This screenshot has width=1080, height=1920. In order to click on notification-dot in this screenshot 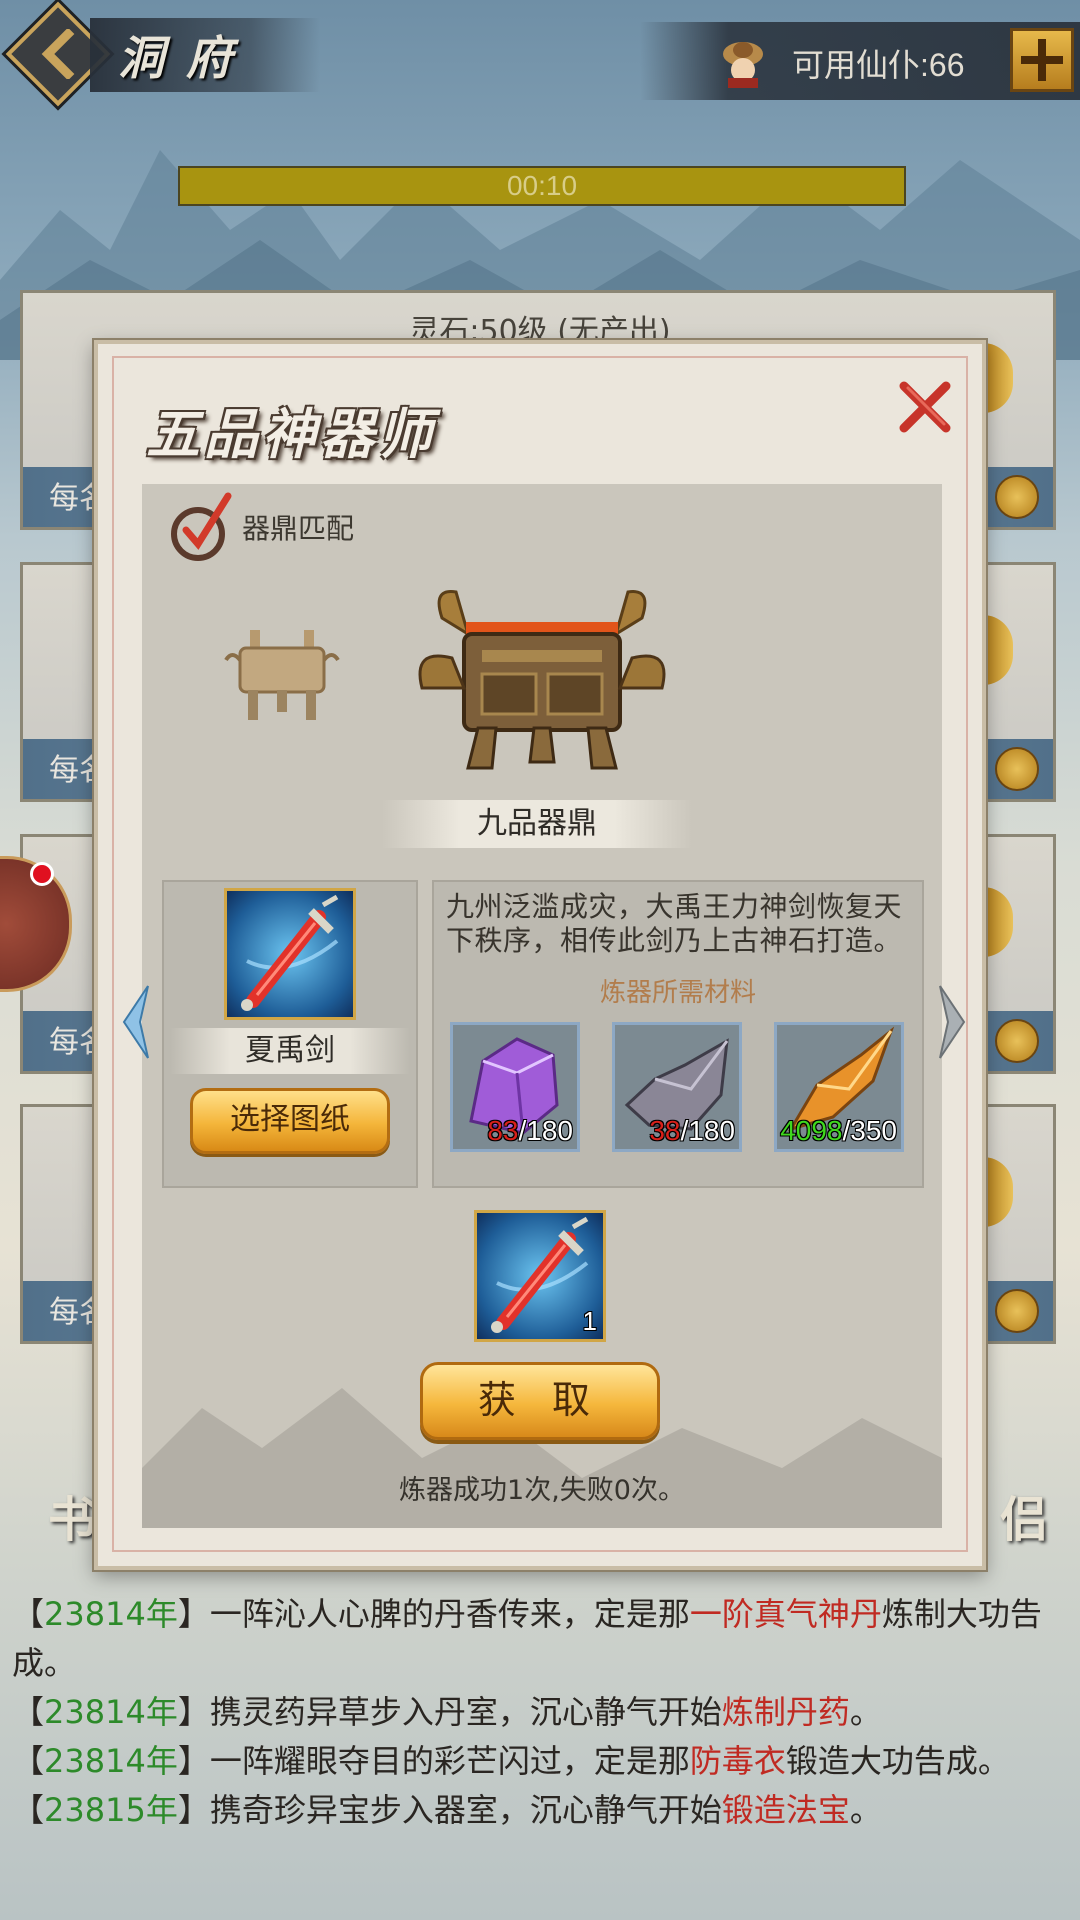, I will do `click(42, 874)`.